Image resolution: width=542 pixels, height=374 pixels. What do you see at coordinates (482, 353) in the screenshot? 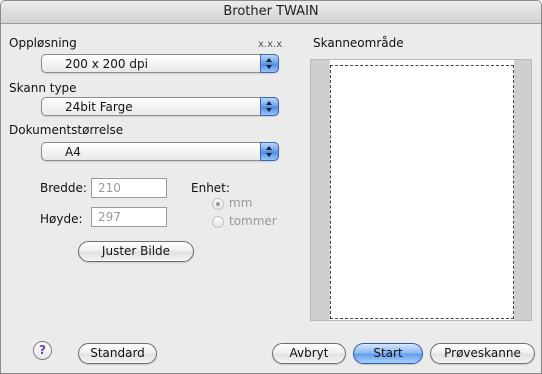
I see `preview-scan-button: Prøveskanne` at bounding box center [482, 353].